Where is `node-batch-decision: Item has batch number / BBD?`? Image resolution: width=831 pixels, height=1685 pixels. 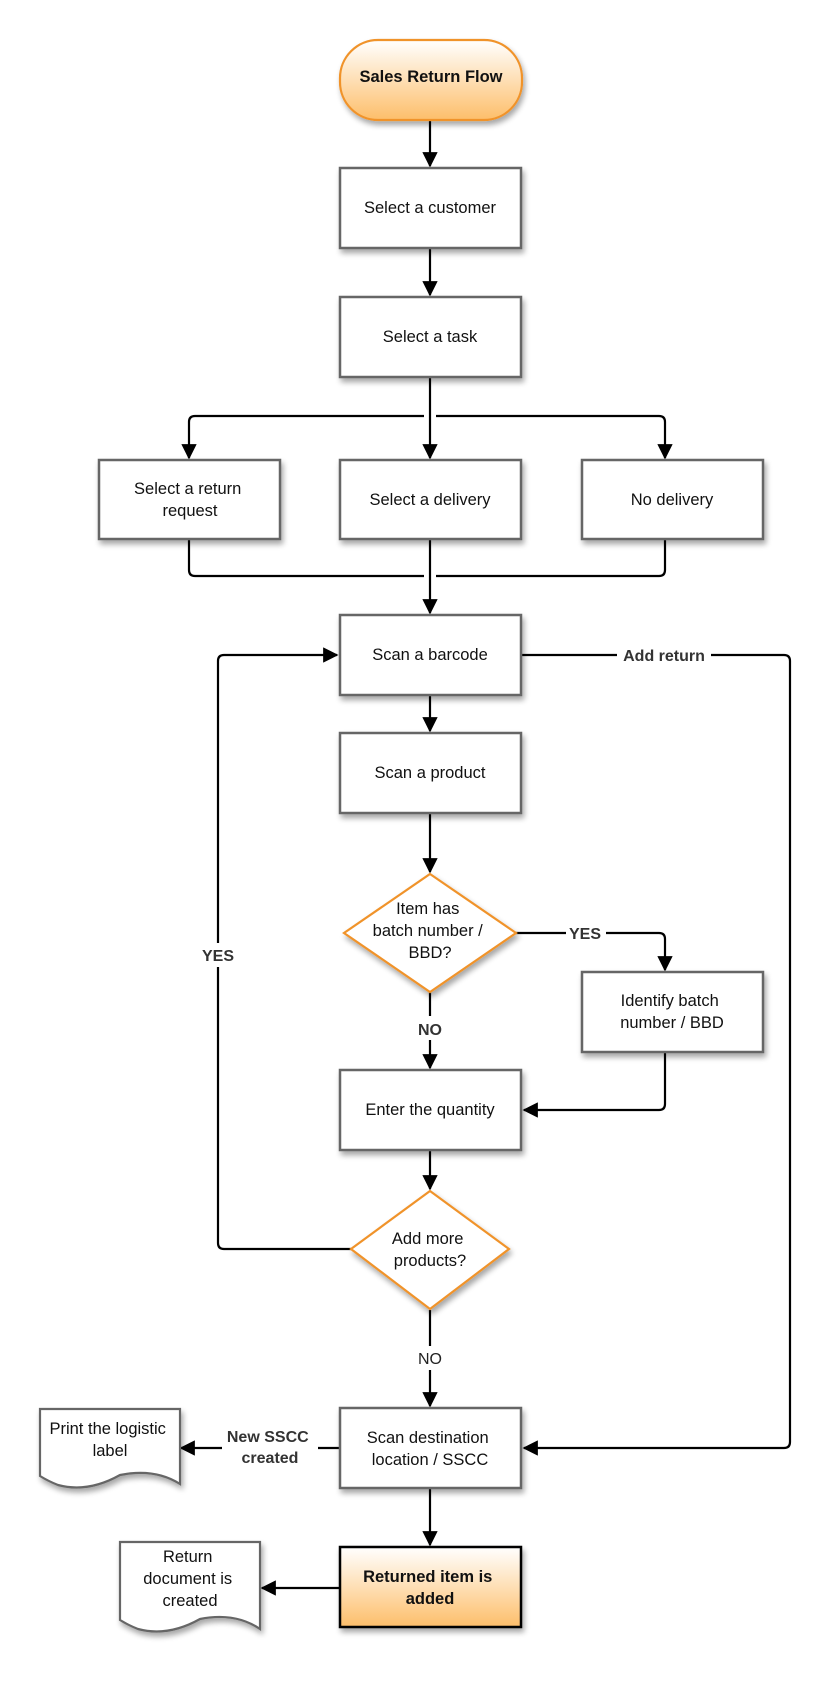 node-batch-decision: Item has batch number / BBD? is located at coordinates (430, 933).